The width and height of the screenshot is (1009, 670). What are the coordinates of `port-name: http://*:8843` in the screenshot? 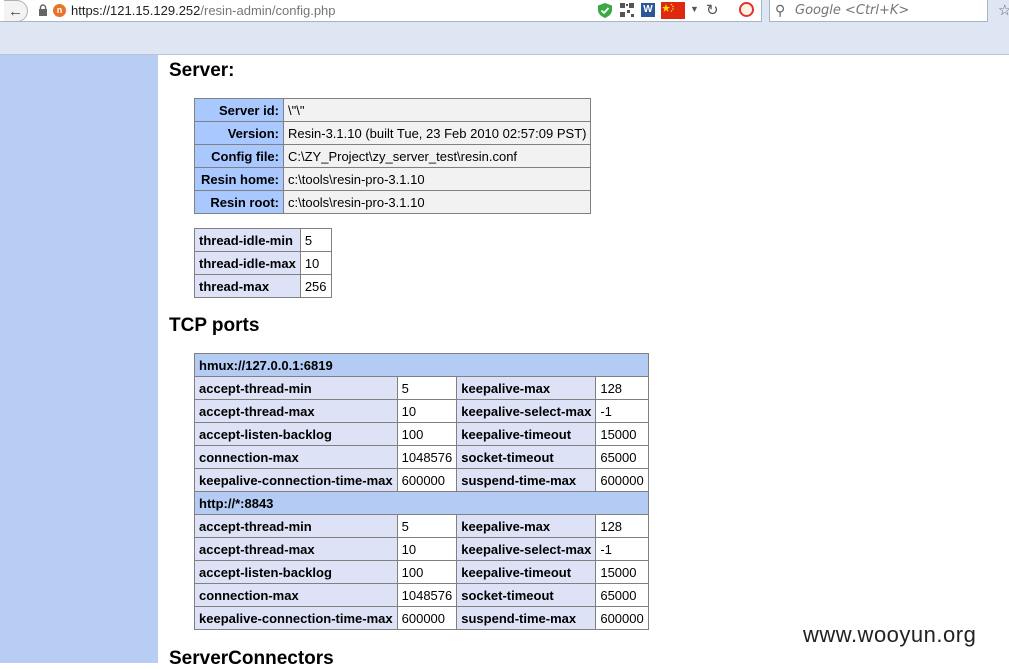 It's located at (421, 503).